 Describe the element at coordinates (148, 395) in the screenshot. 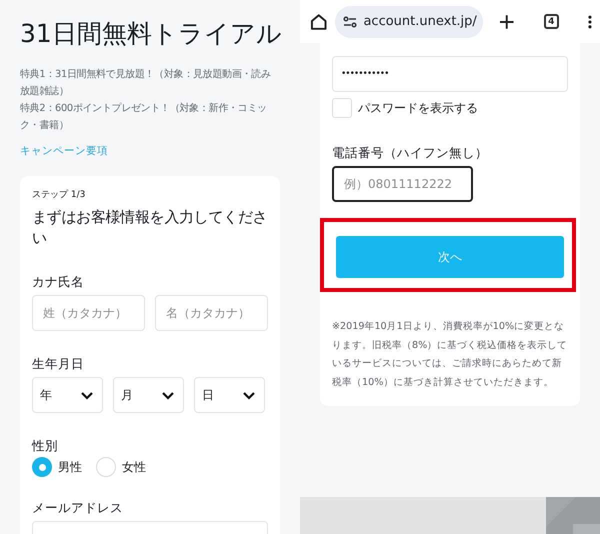

I see `date-select: 月` at that location.